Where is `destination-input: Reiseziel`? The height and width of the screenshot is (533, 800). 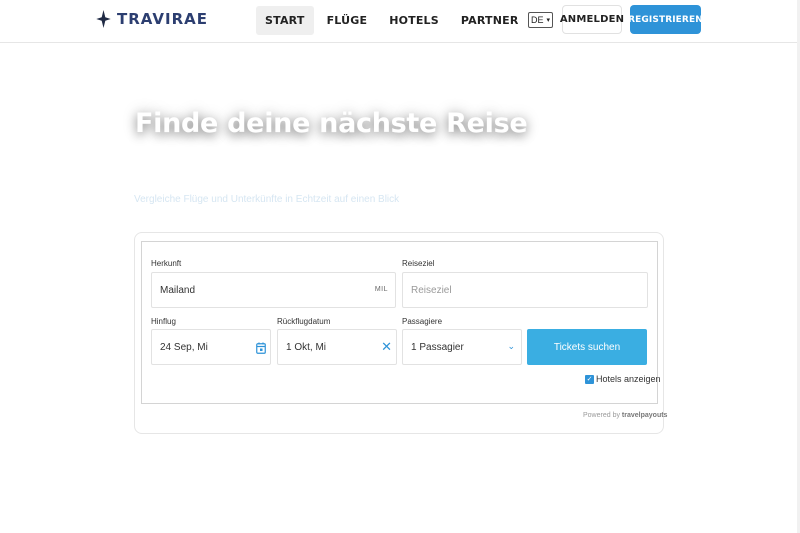
destination-input: Reiseziel is located at coordinates (525, 290).